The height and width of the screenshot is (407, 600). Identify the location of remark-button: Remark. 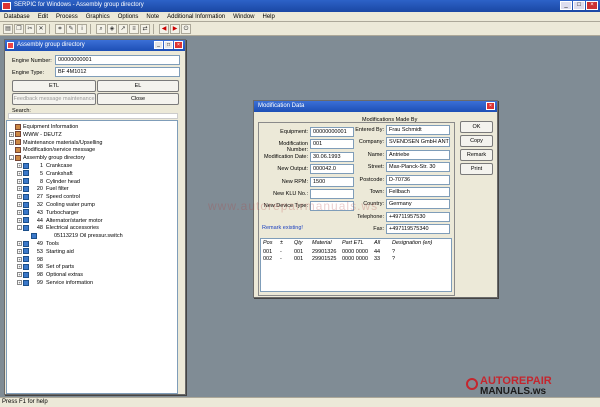
(476, 155).